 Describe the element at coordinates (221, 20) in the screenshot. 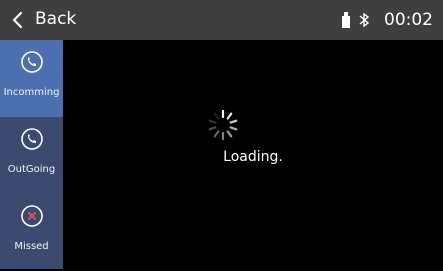

I see `top-bar: Back 00:02` at that location.